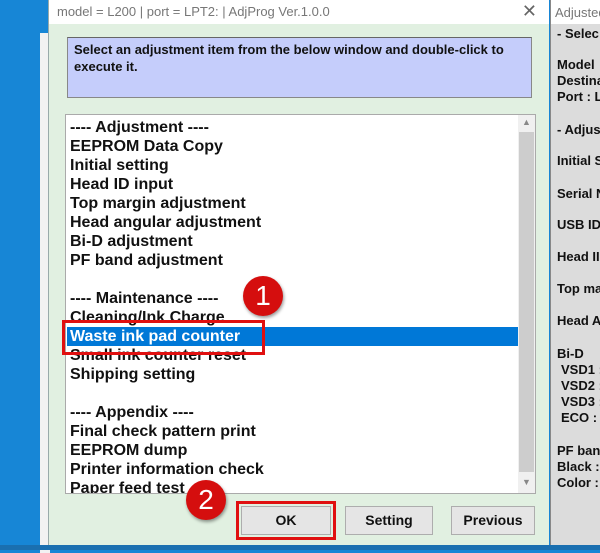 The image size is (600, 553). Describe the element at coordinates (165, 222) in the screenshot. I see `list-item: Head angular adjustment` at that location.